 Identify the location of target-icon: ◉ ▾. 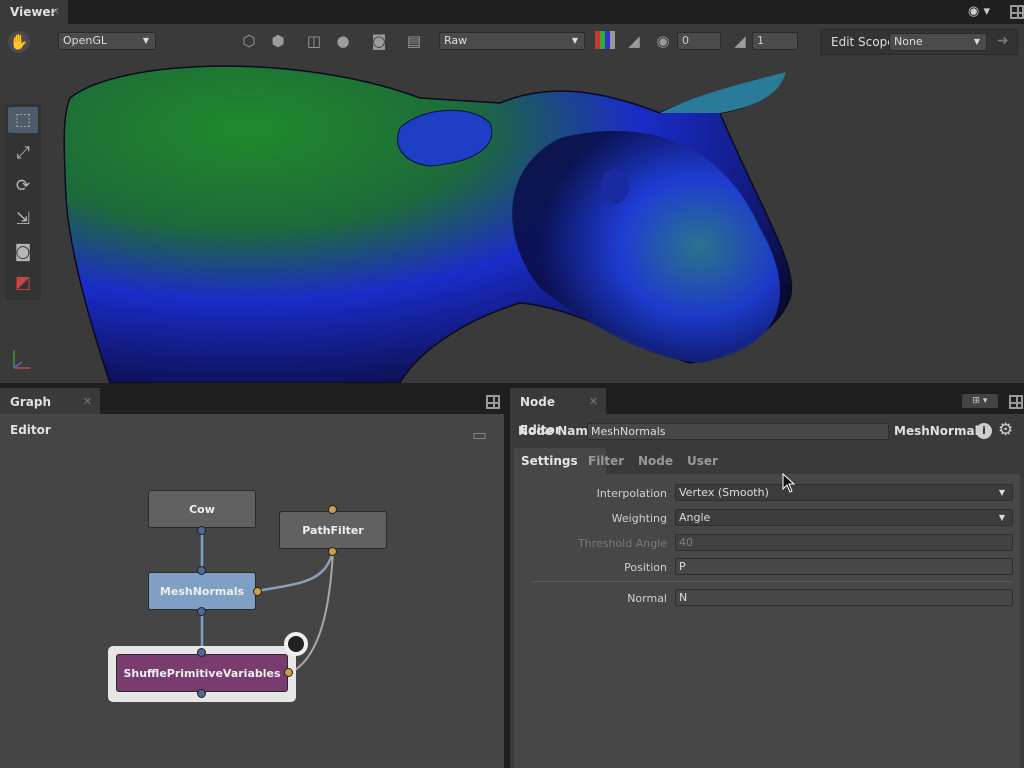
(979, 11).